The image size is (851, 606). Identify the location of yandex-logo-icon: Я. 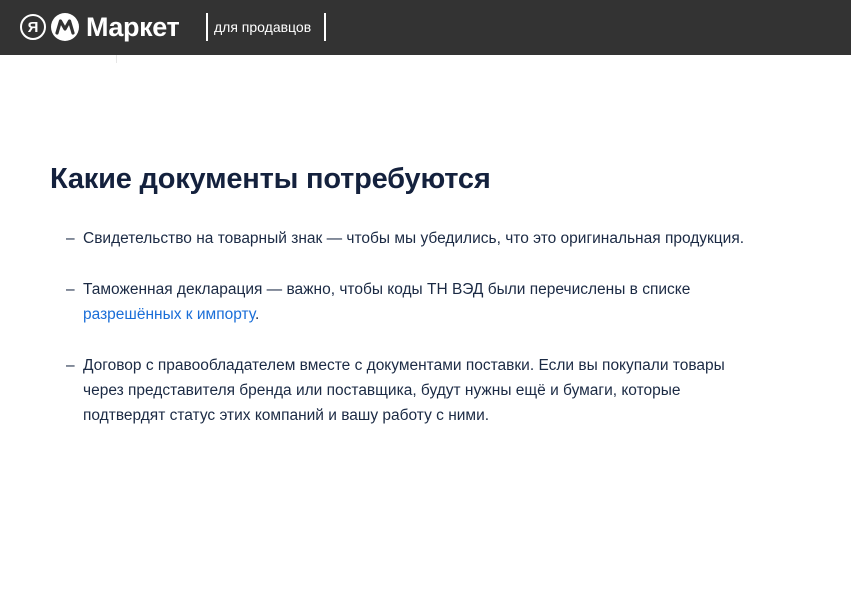
(33, 27).